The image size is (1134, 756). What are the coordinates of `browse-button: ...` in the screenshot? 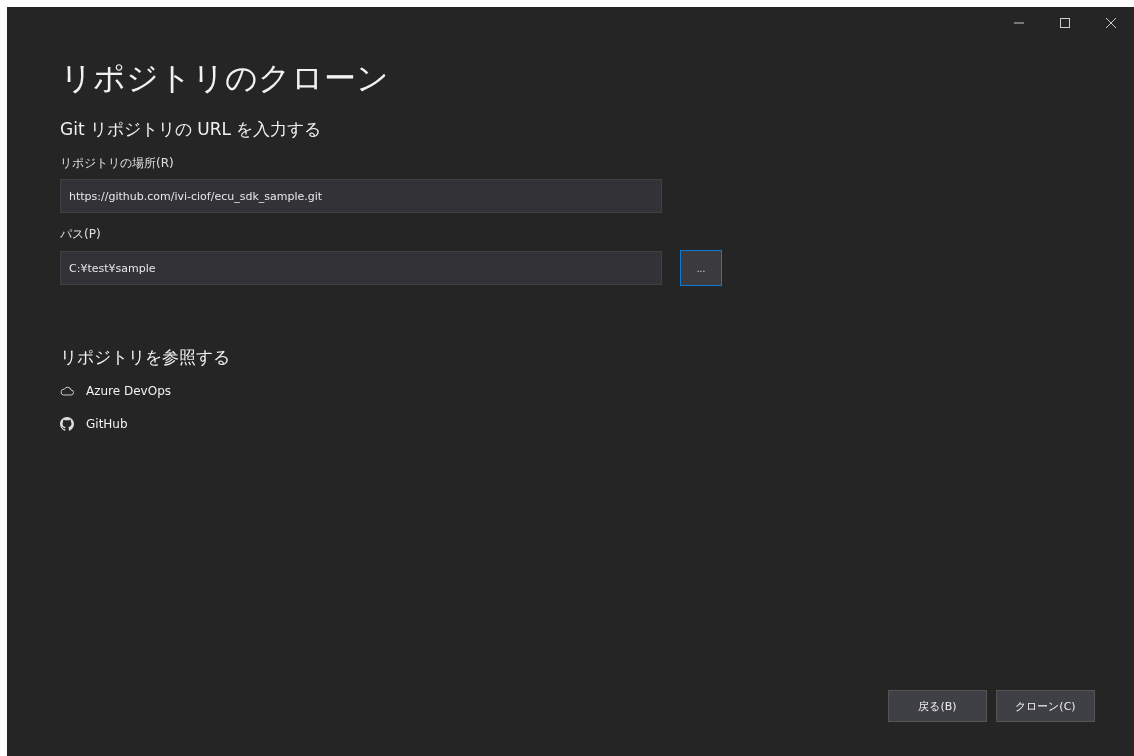 It's located at (701, 268).